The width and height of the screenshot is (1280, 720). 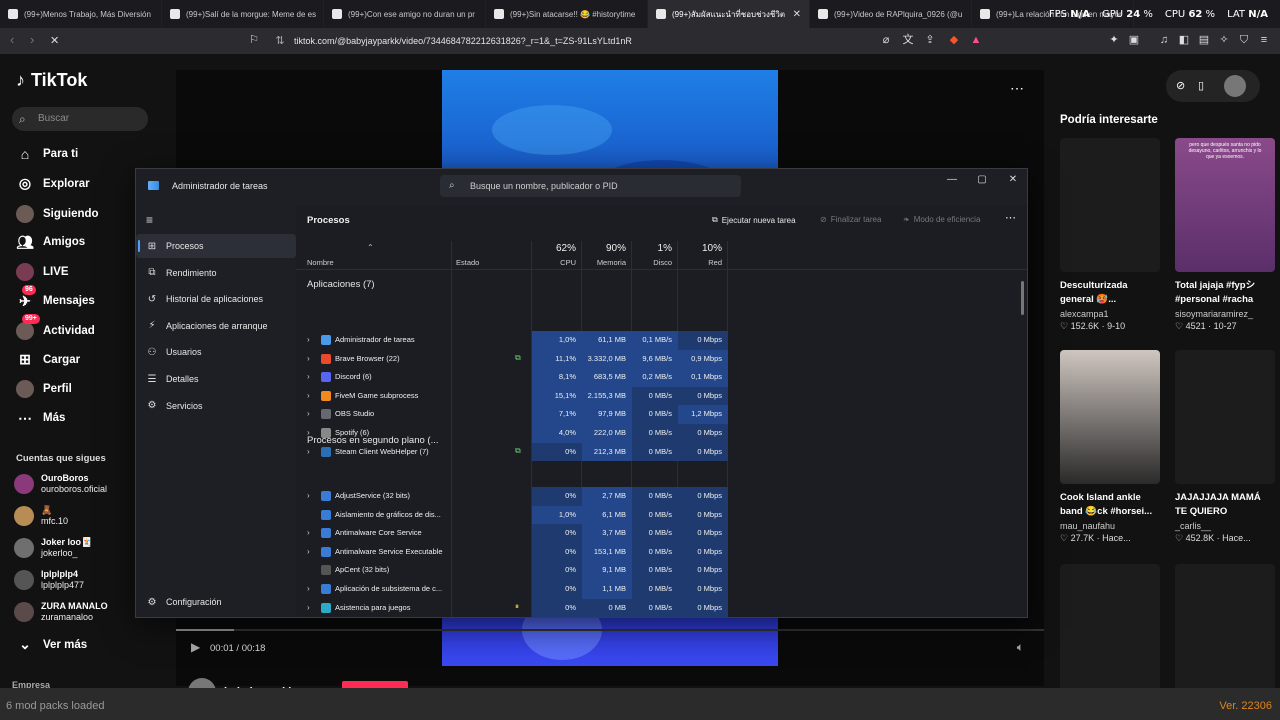 What do you see at coordinates (604, 248) in the screenshot?
I see `memory-total: 90%` at bounding box center [604, 248].